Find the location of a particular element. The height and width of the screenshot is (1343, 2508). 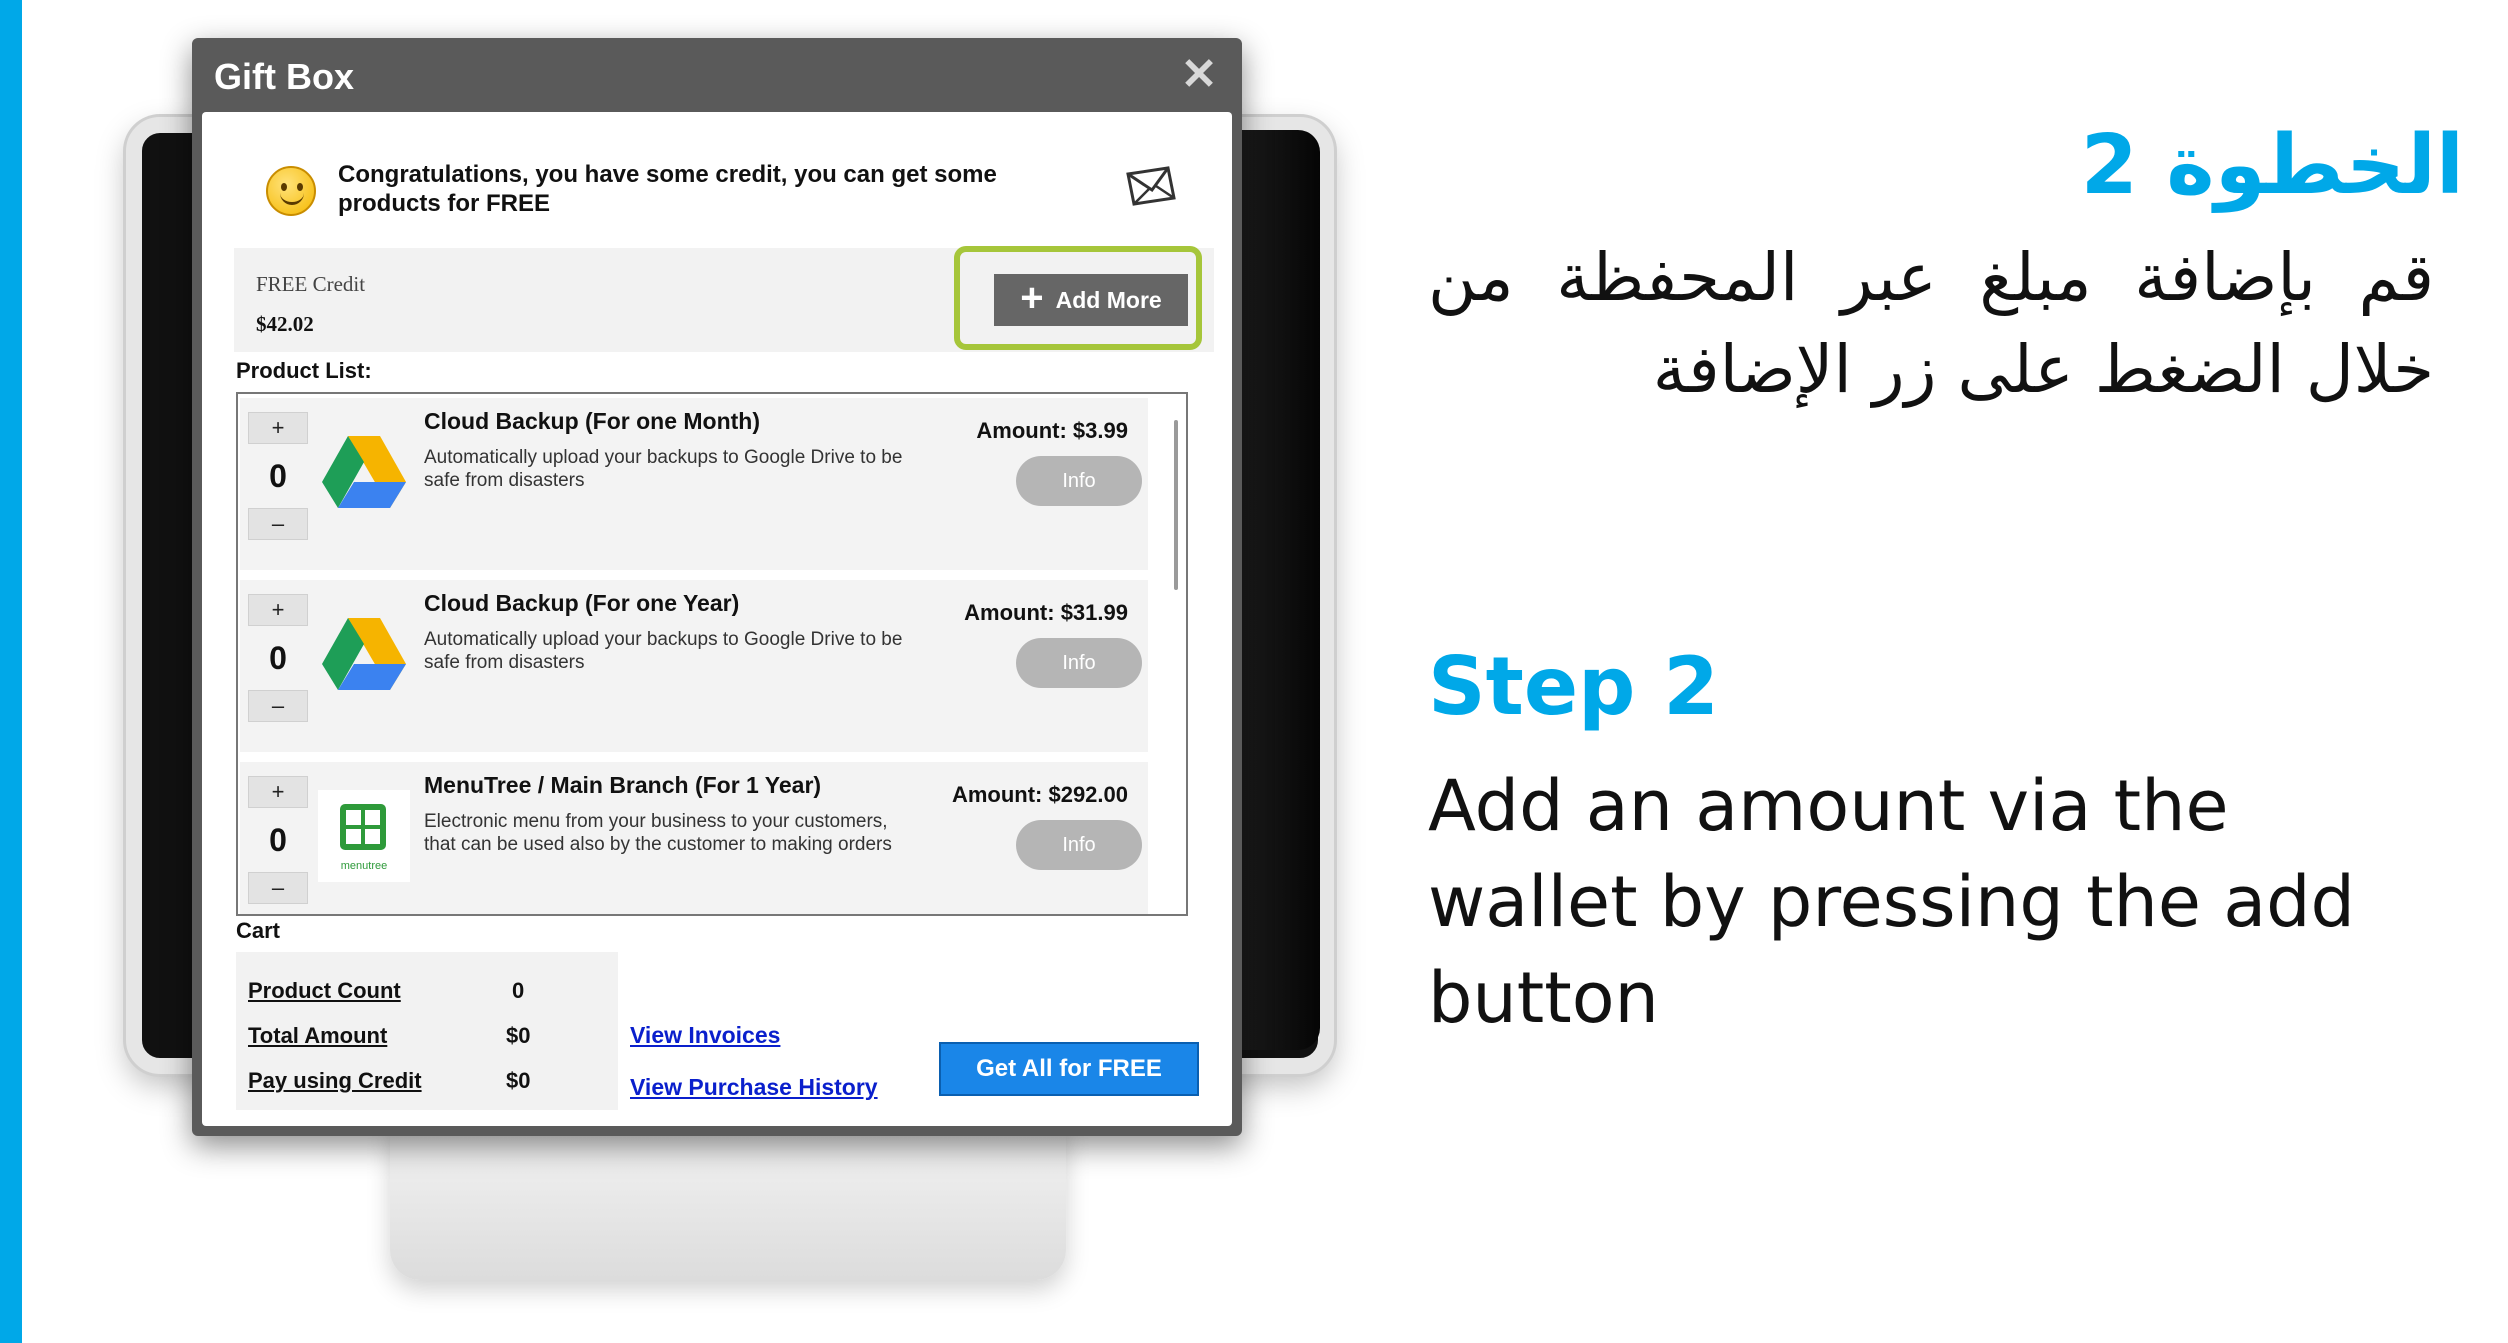

total-amount-label: Total Amount is located at coordinates (317, 1036).